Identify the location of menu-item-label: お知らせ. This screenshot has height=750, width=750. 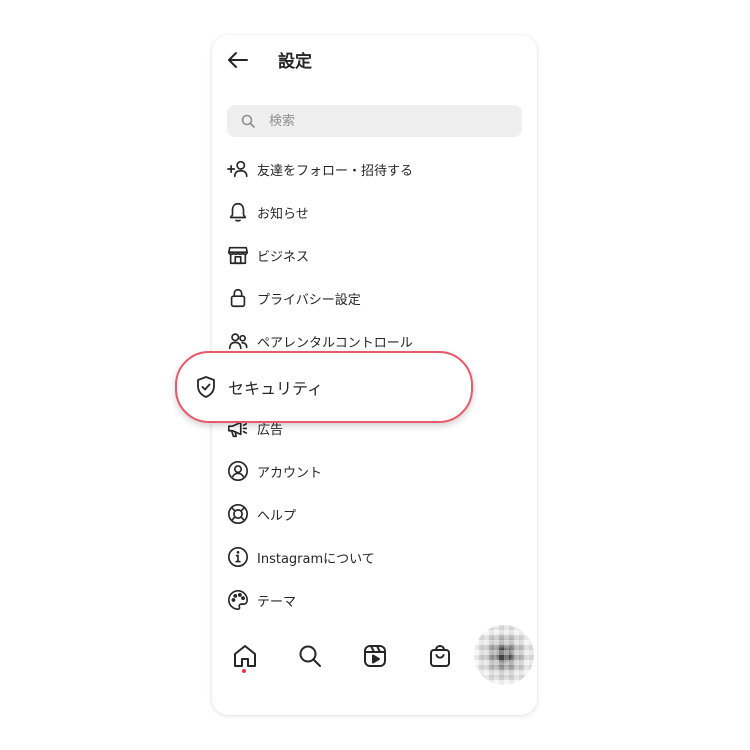
(283, 214).